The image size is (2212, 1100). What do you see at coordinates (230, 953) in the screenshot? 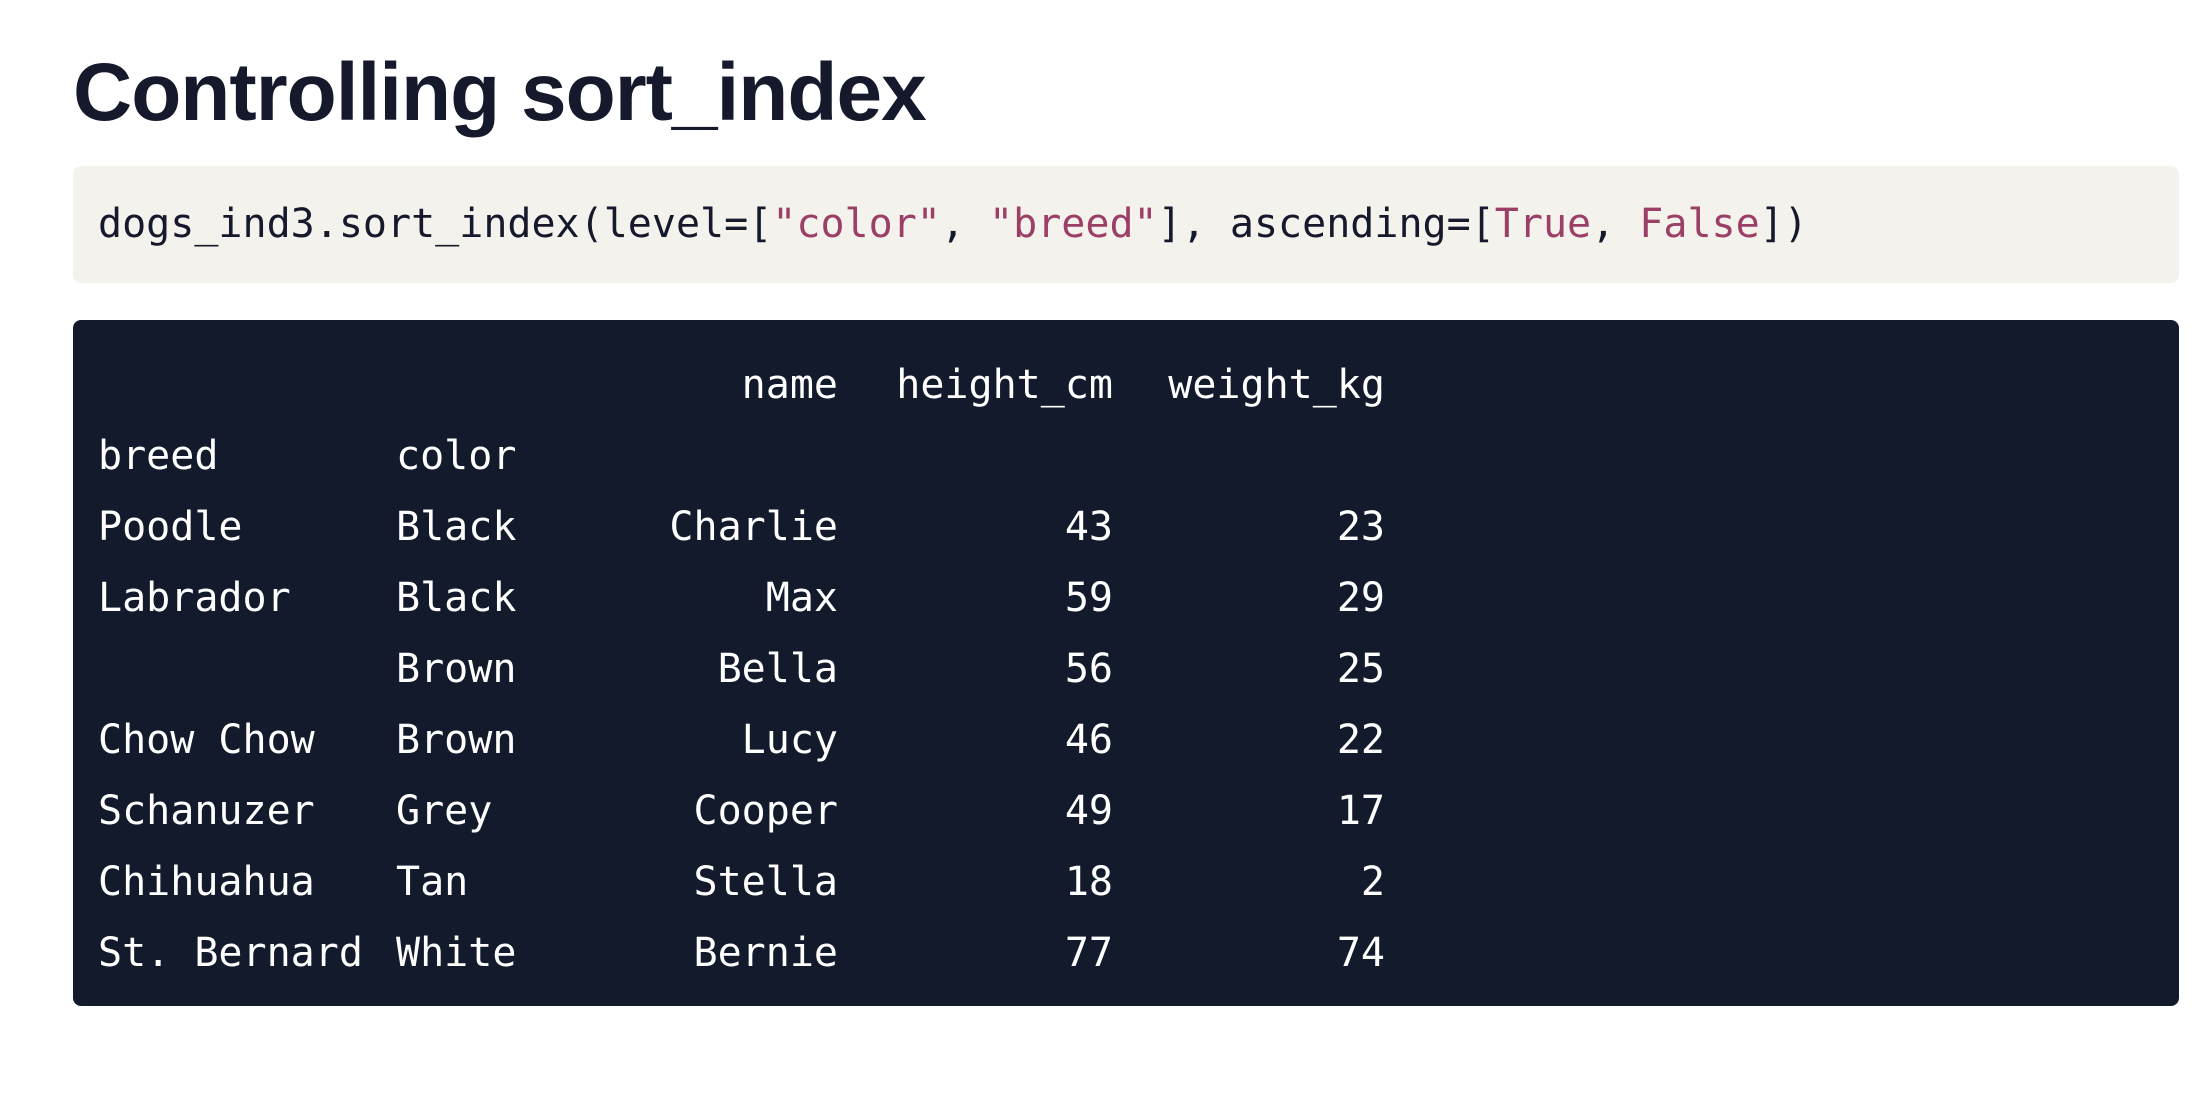
I see `cell-breed: St. Bernard` at bounding box center [230, 953].